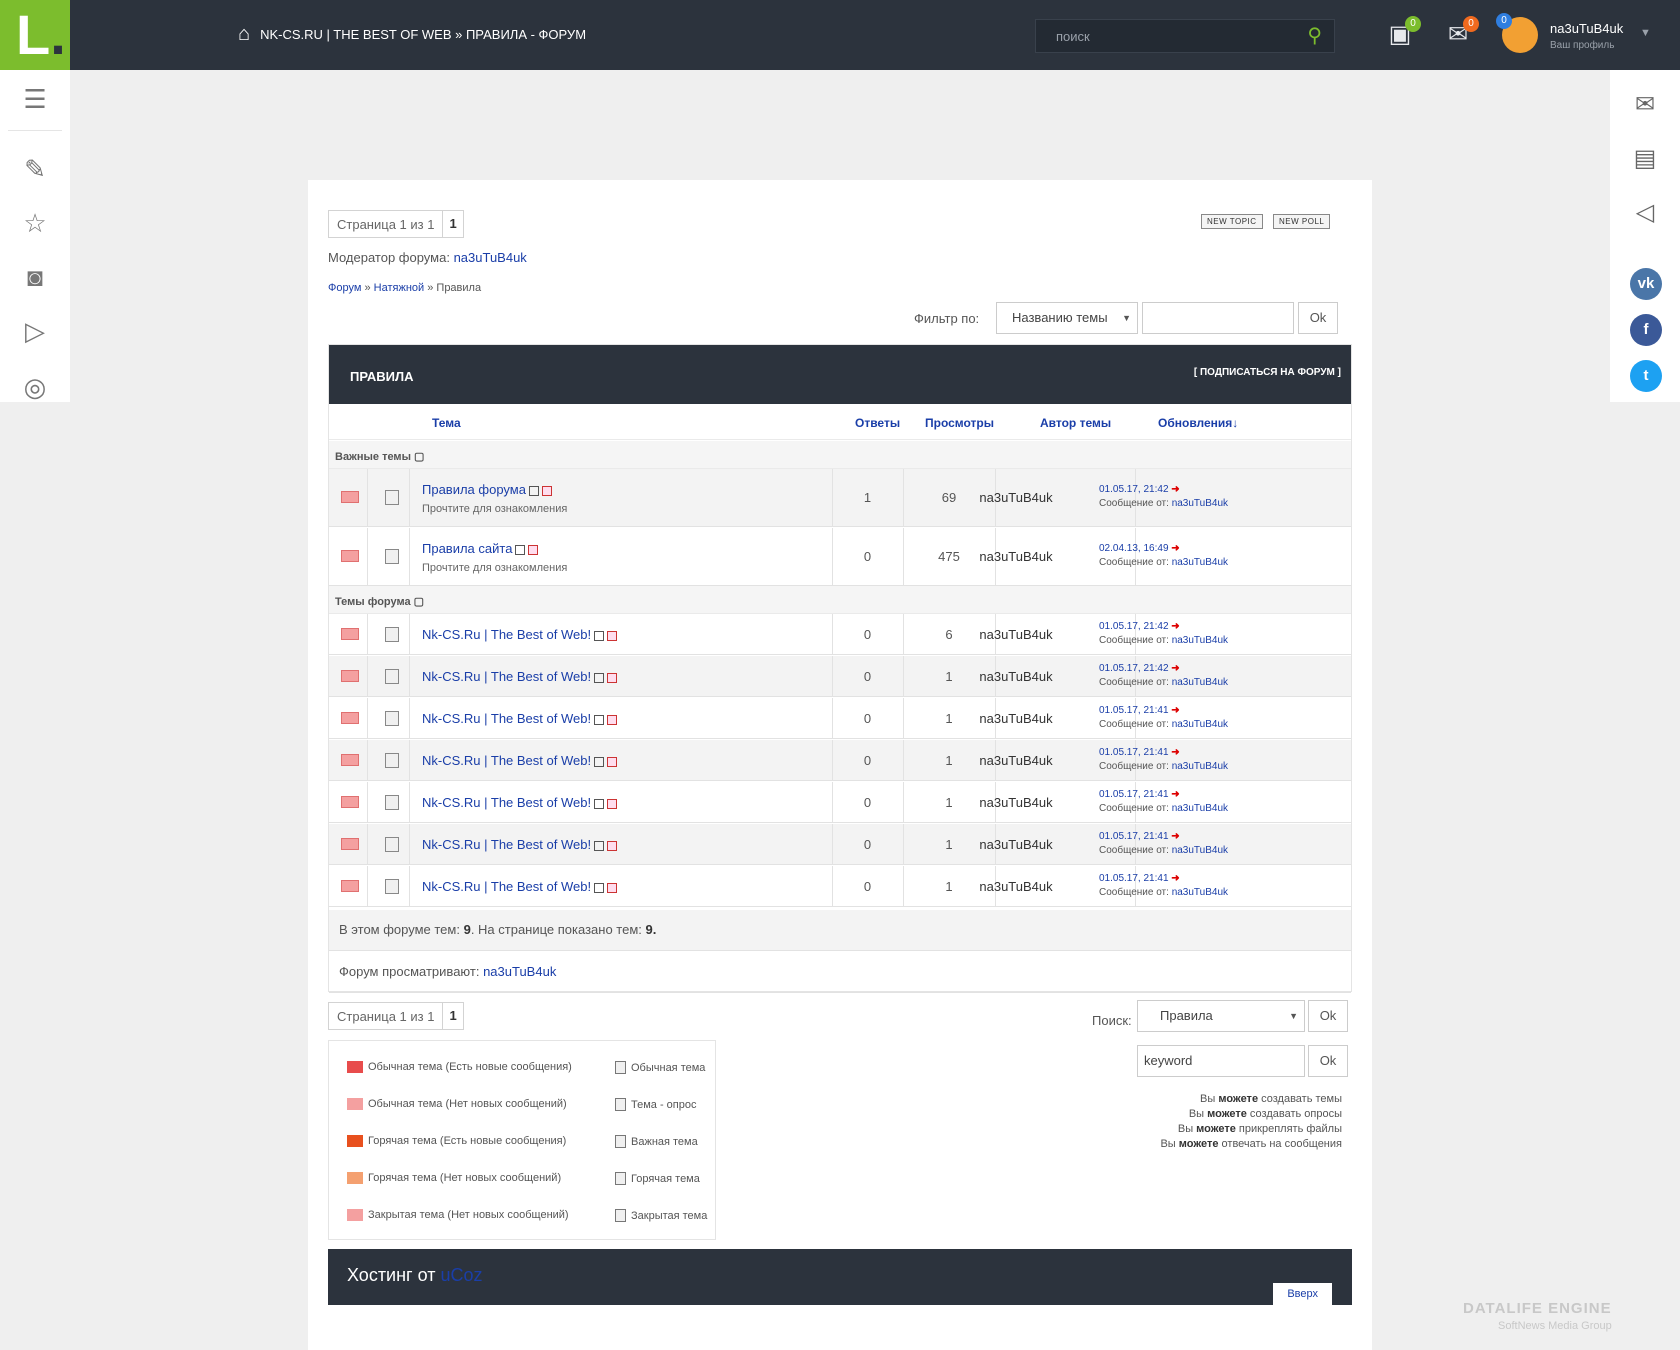 The width and height of the screenshot is (1680, 1350). I want to click on notebook-icon: ▤, so click(1645, 159).